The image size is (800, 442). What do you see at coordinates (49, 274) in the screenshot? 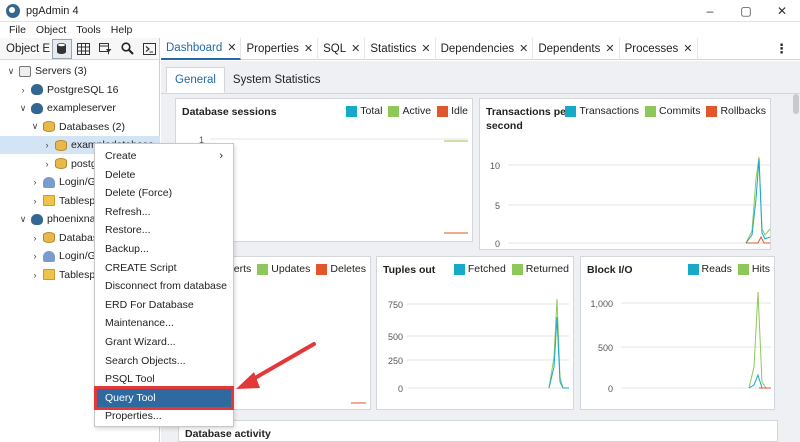
I see `folder-icon` at bounding box center [49, 274].